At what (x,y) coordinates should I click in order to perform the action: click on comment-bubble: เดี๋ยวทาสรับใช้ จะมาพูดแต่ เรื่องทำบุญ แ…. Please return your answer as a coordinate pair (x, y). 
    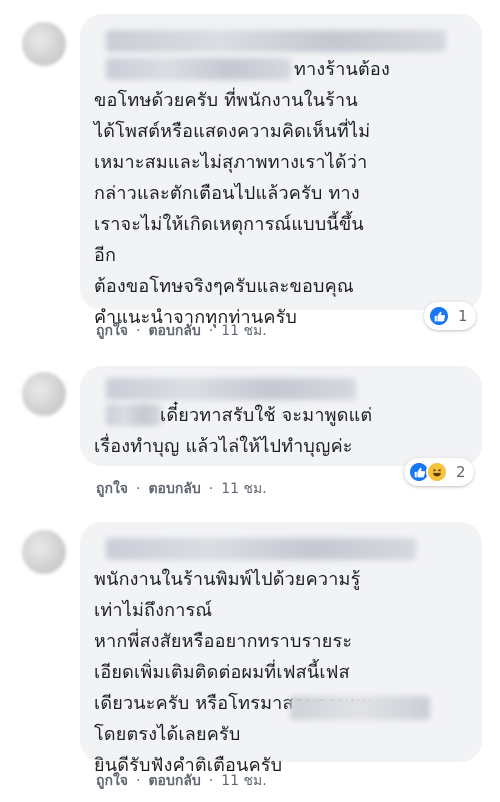
    Looking at the image, I should click on (281, 416).